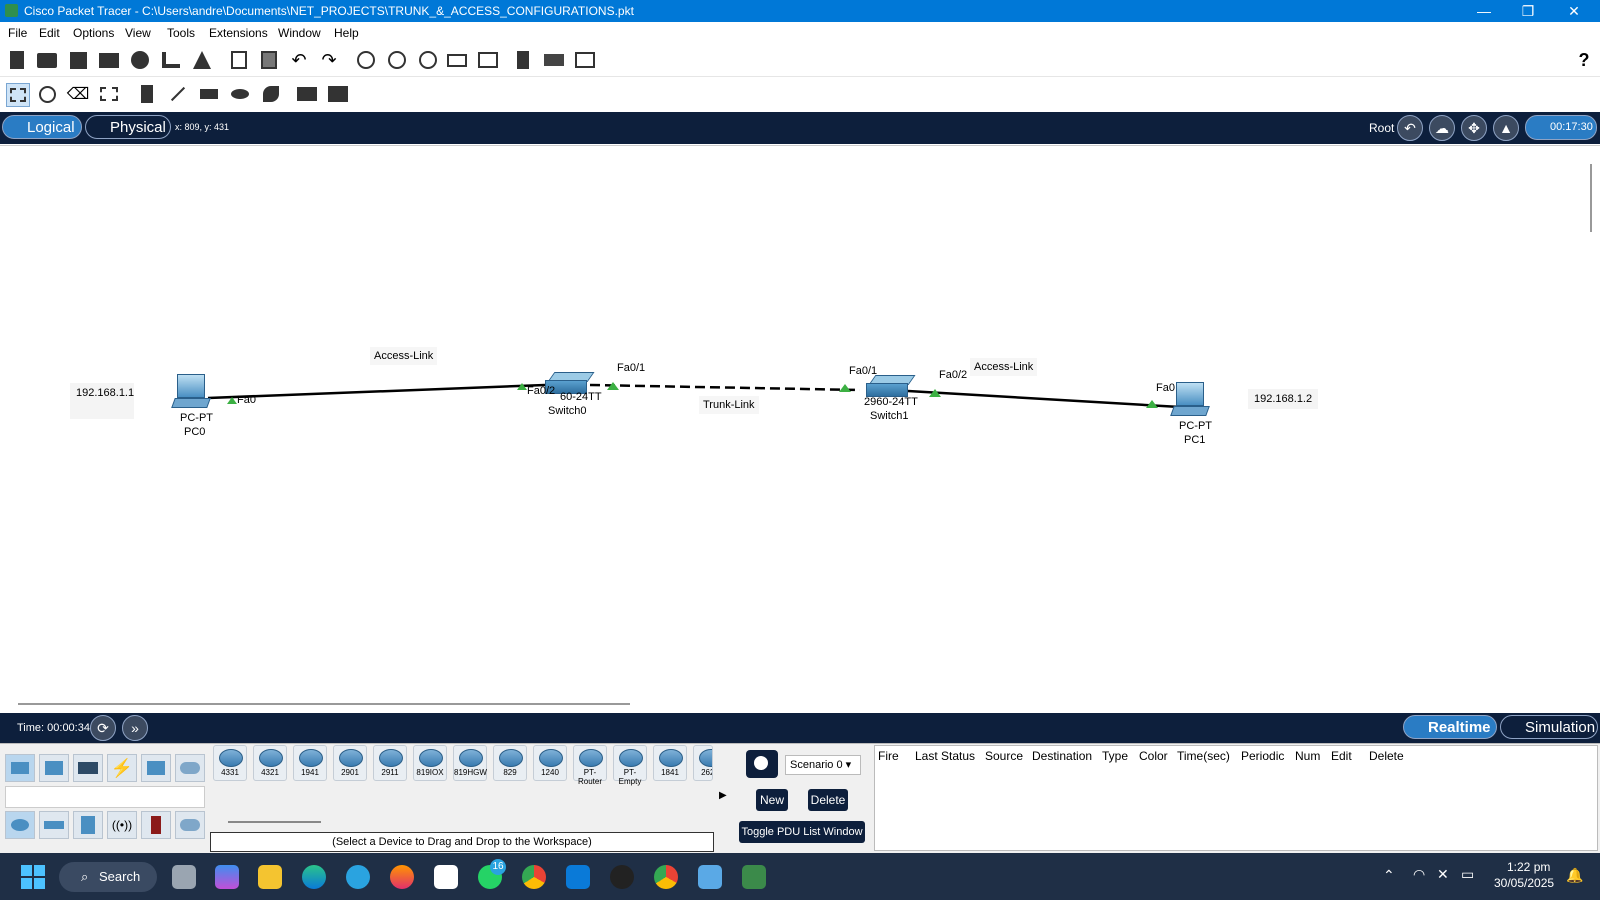 This screenshot has height=900, width=1600. Describe the element at coordinates (772, 800) in the screenshot. I see `new-scenario-button: New` at that location.